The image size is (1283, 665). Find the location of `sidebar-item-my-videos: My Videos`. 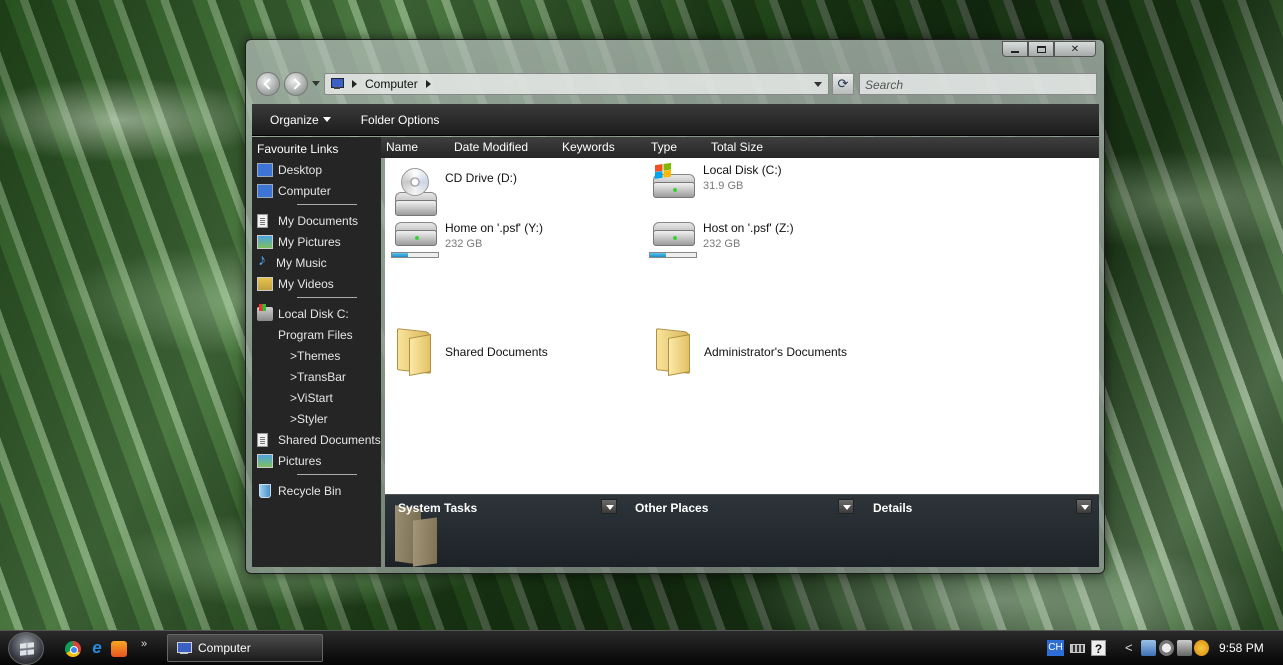

sidebar-item-my-videos: My Videos is located at coordinates (316, 283).